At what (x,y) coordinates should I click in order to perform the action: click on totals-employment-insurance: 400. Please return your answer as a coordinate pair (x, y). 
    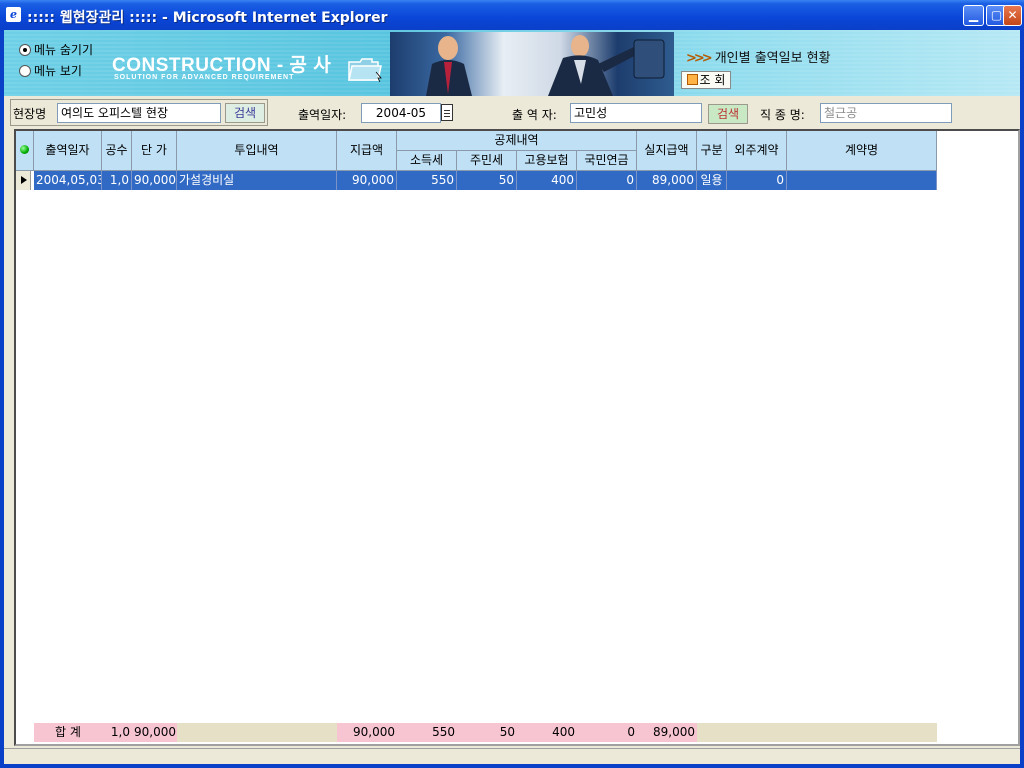
    Looking at the image, I should click on (547, 732).